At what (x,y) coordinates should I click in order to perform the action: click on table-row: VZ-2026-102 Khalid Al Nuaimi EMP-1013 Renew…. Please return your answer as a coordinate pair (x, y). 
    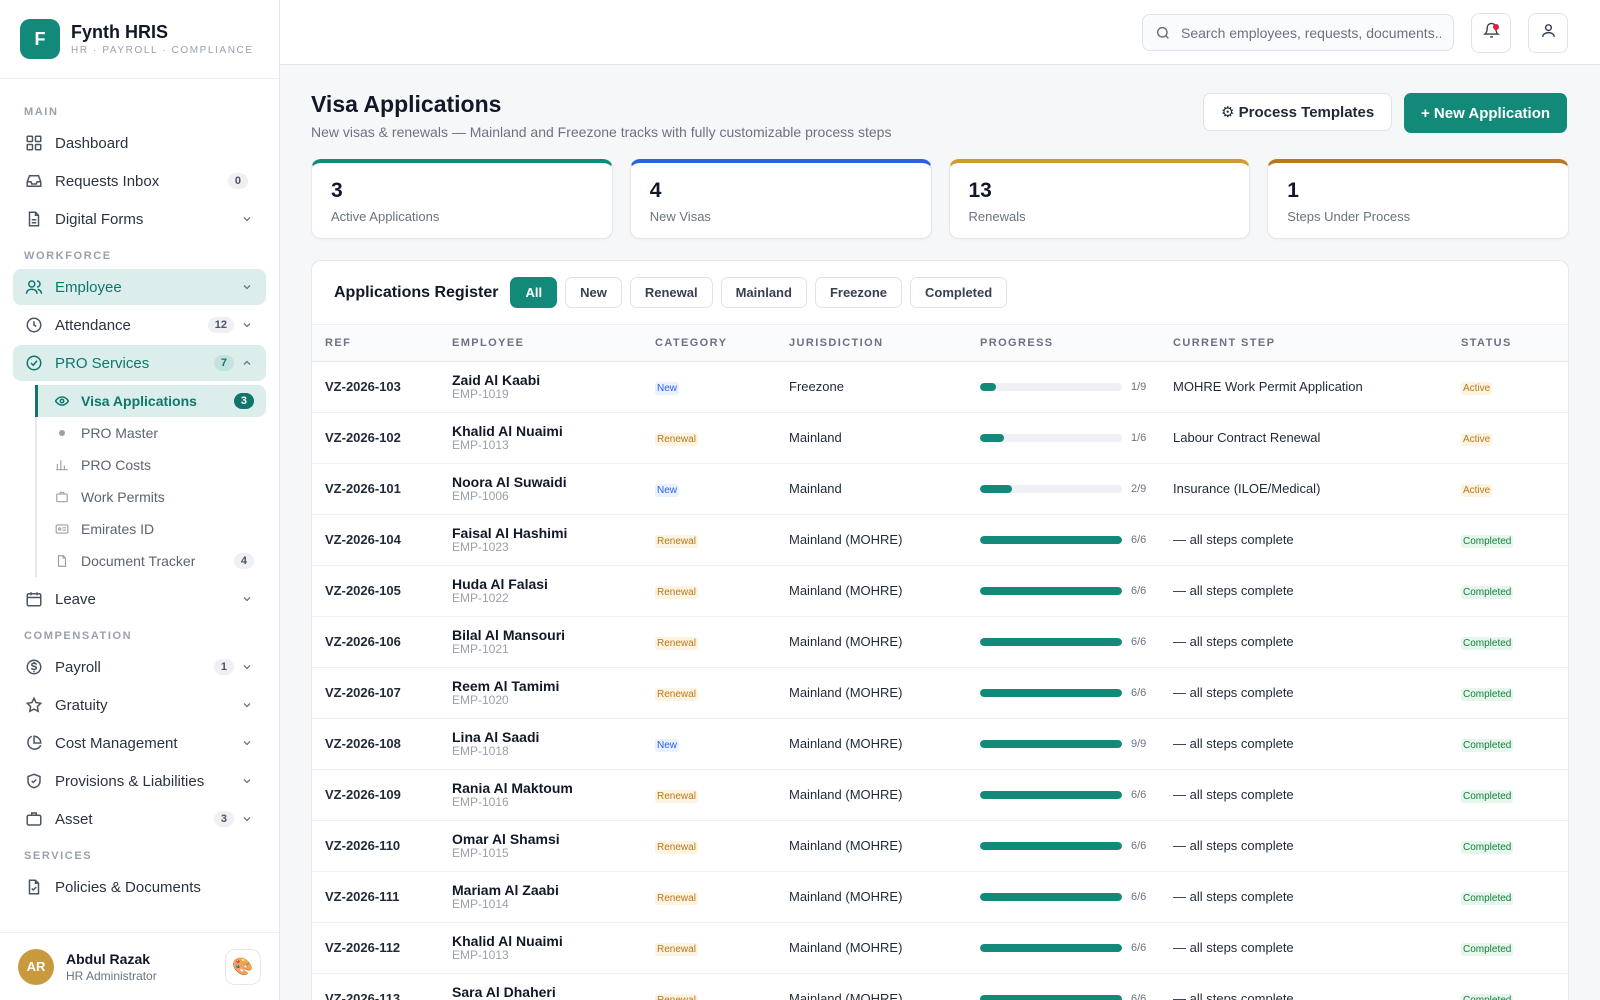
    Looking at the image, I should click on (940, 438).